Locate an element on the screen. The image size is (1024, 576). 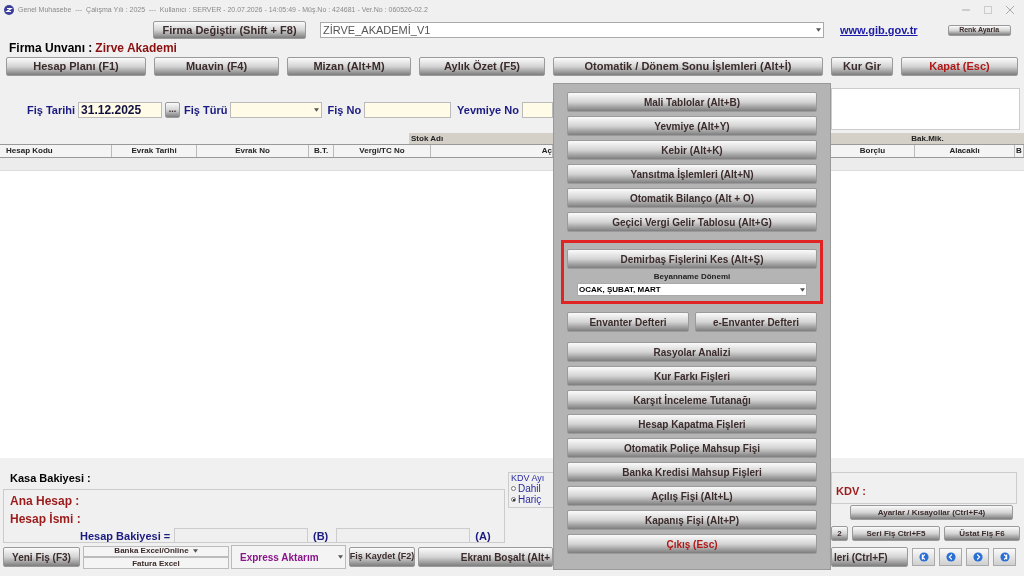
gib-link: www.gib.gov.tr is located at coordinates (879, 30).